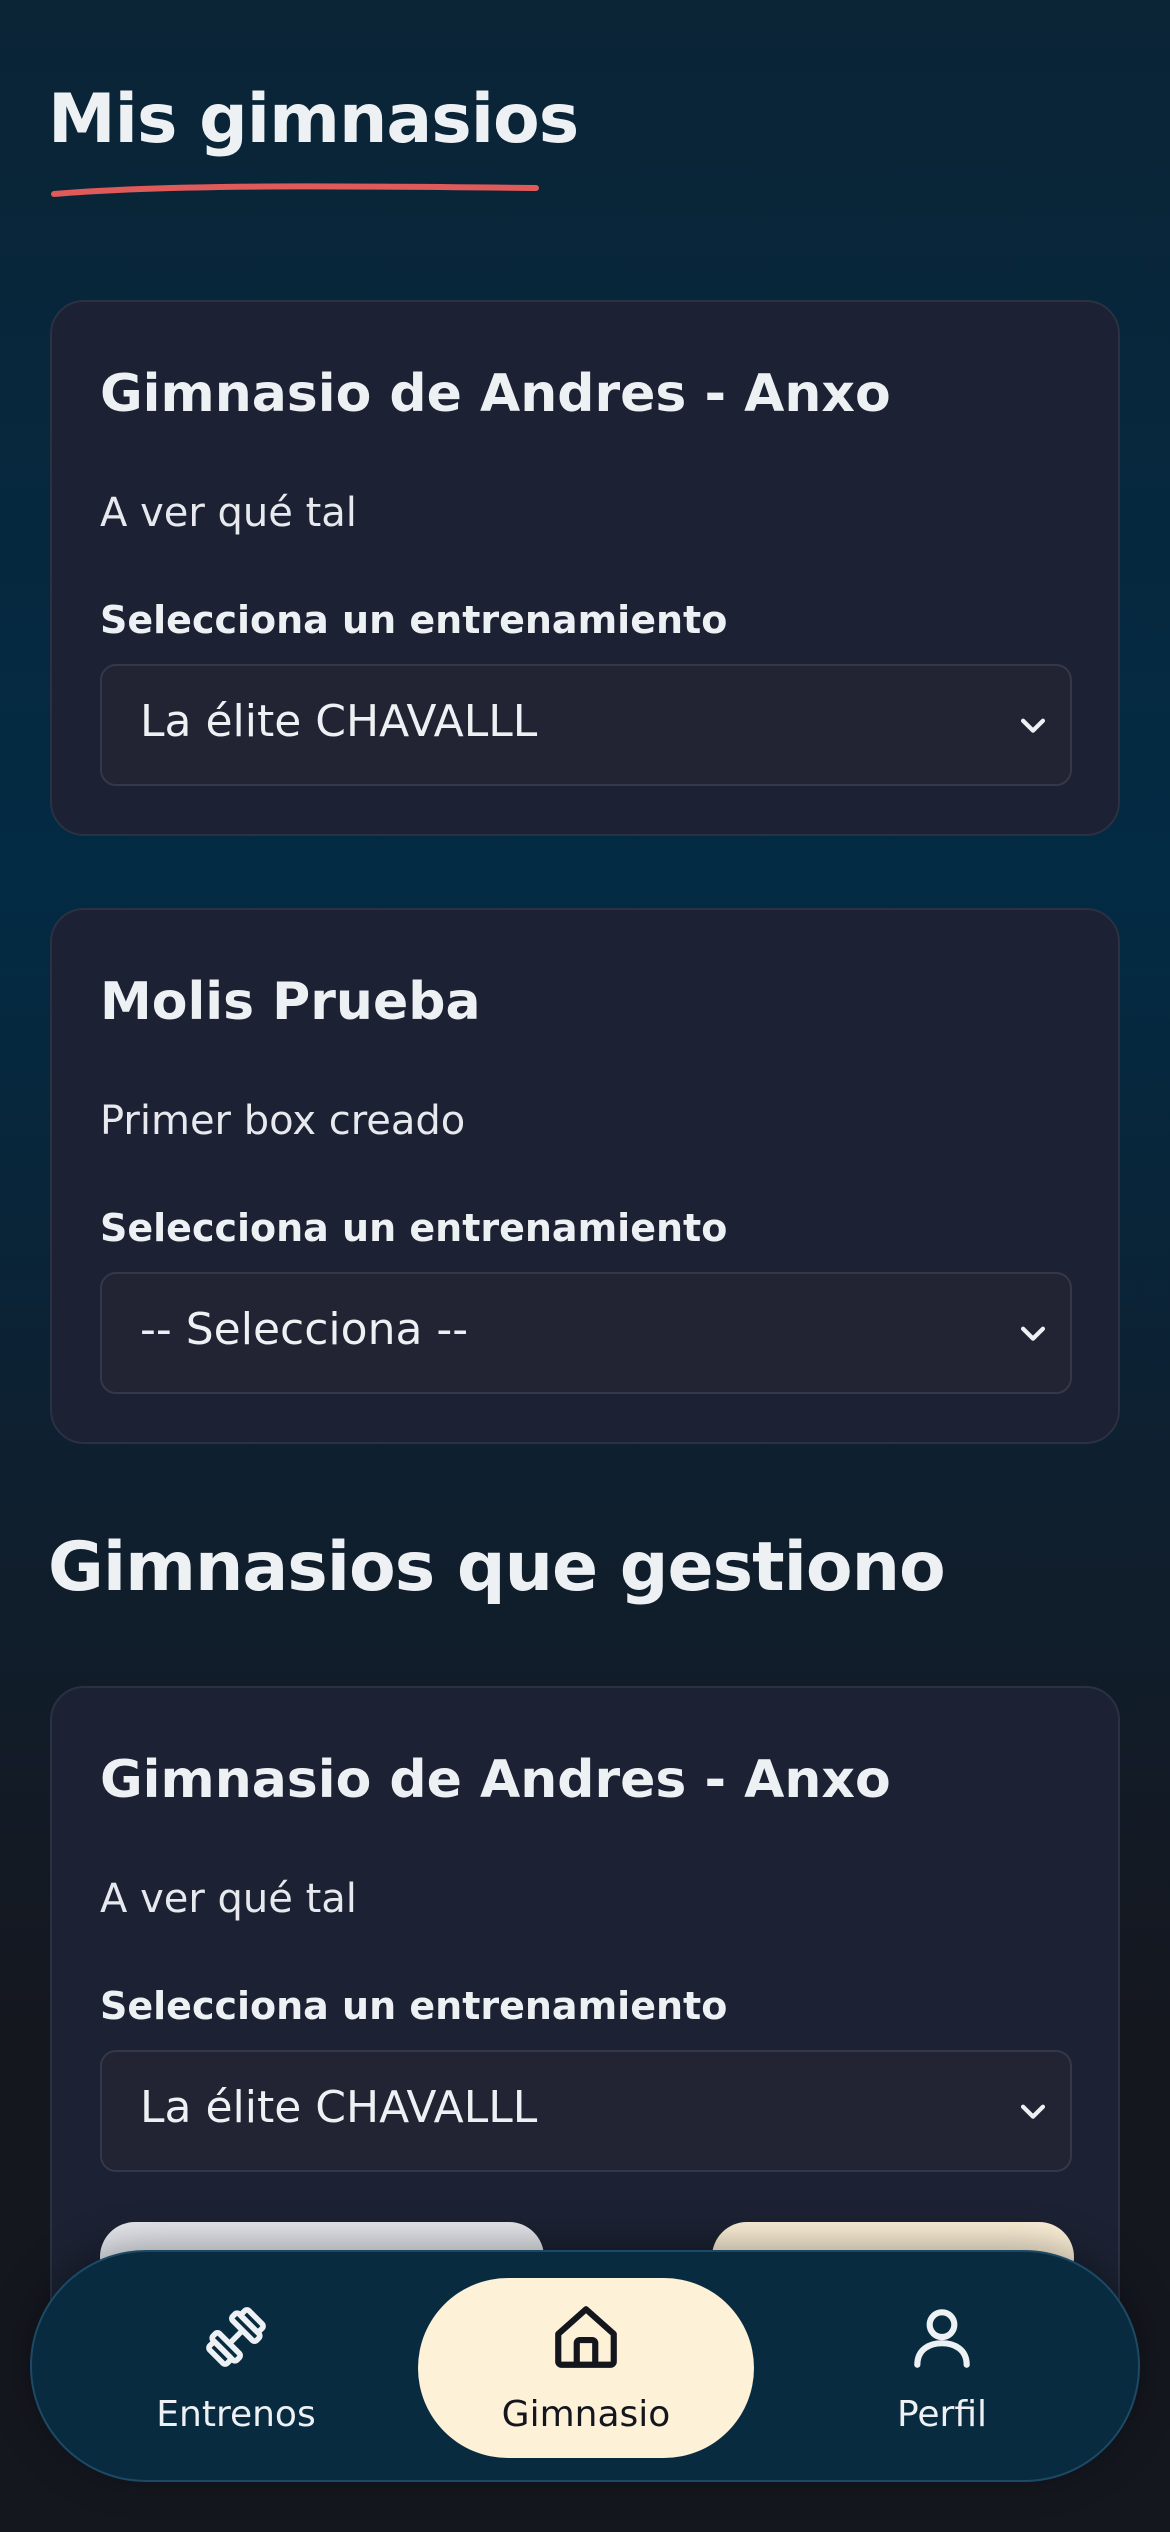 Image resolution: width=1170 pixels, height=2532 pixels. What do you see at coordinates (304, 1329) in the screenshot?
I see `training-select-value: -- Selecciona --` at bounding box center [304, 1329].